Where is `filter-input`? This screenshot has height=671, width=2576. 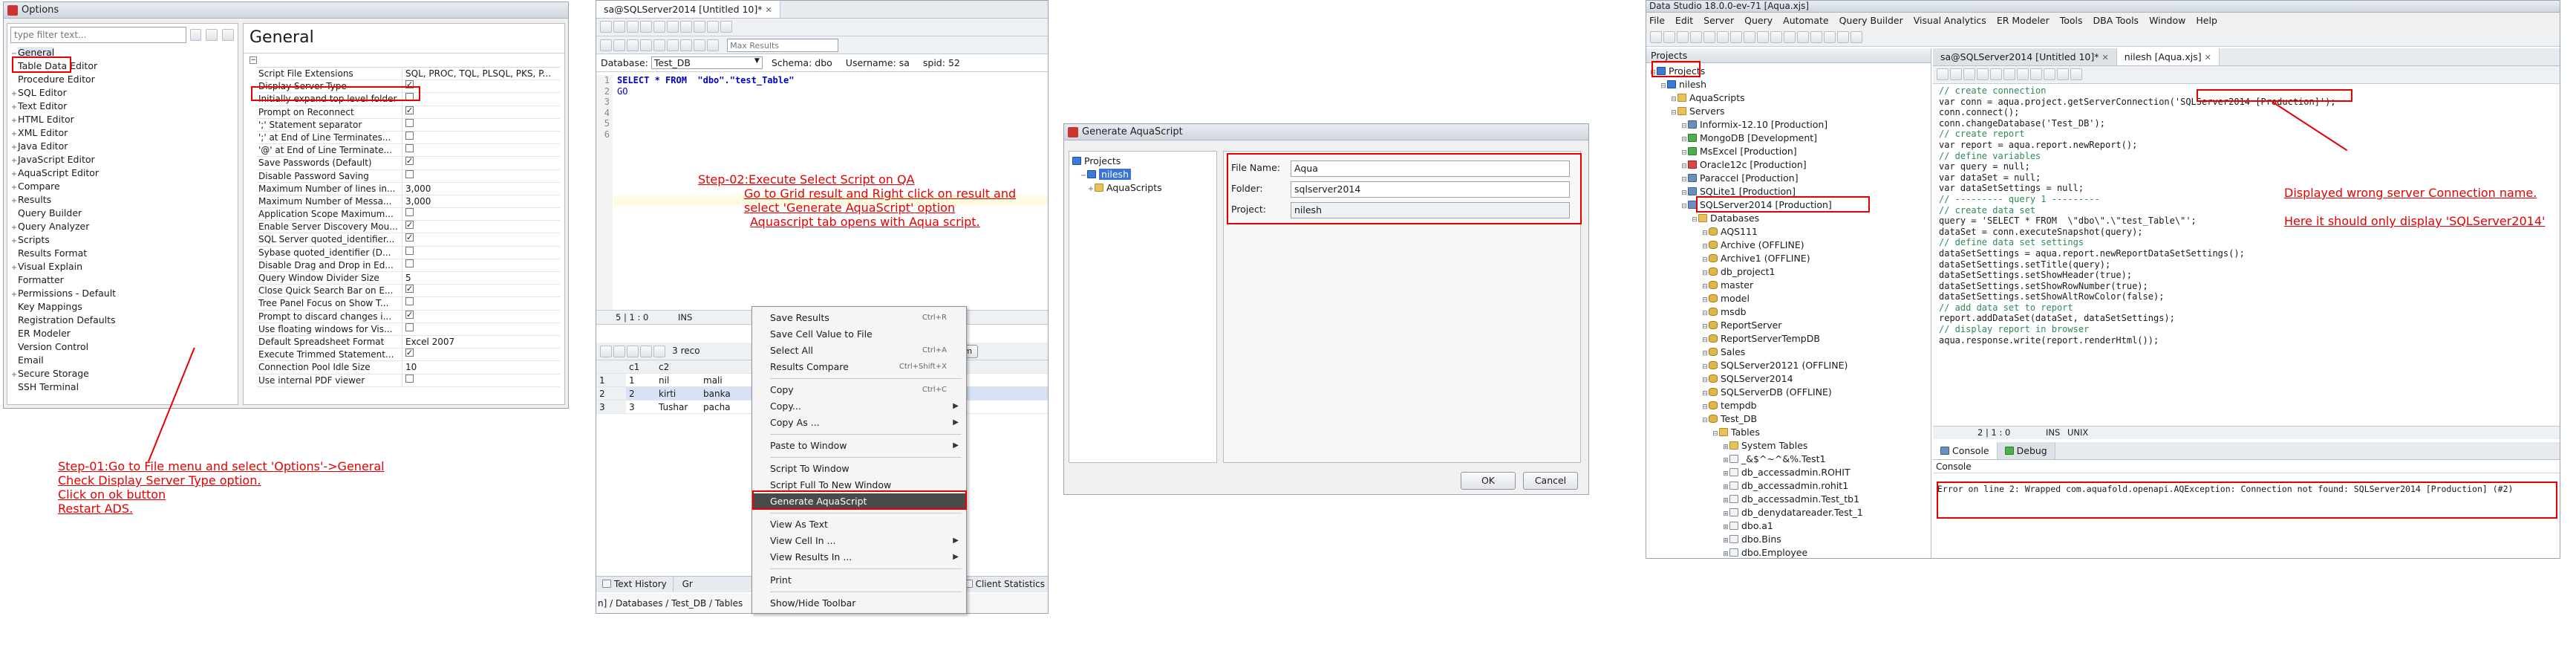
filter-input is located at coordinates (98, 35).